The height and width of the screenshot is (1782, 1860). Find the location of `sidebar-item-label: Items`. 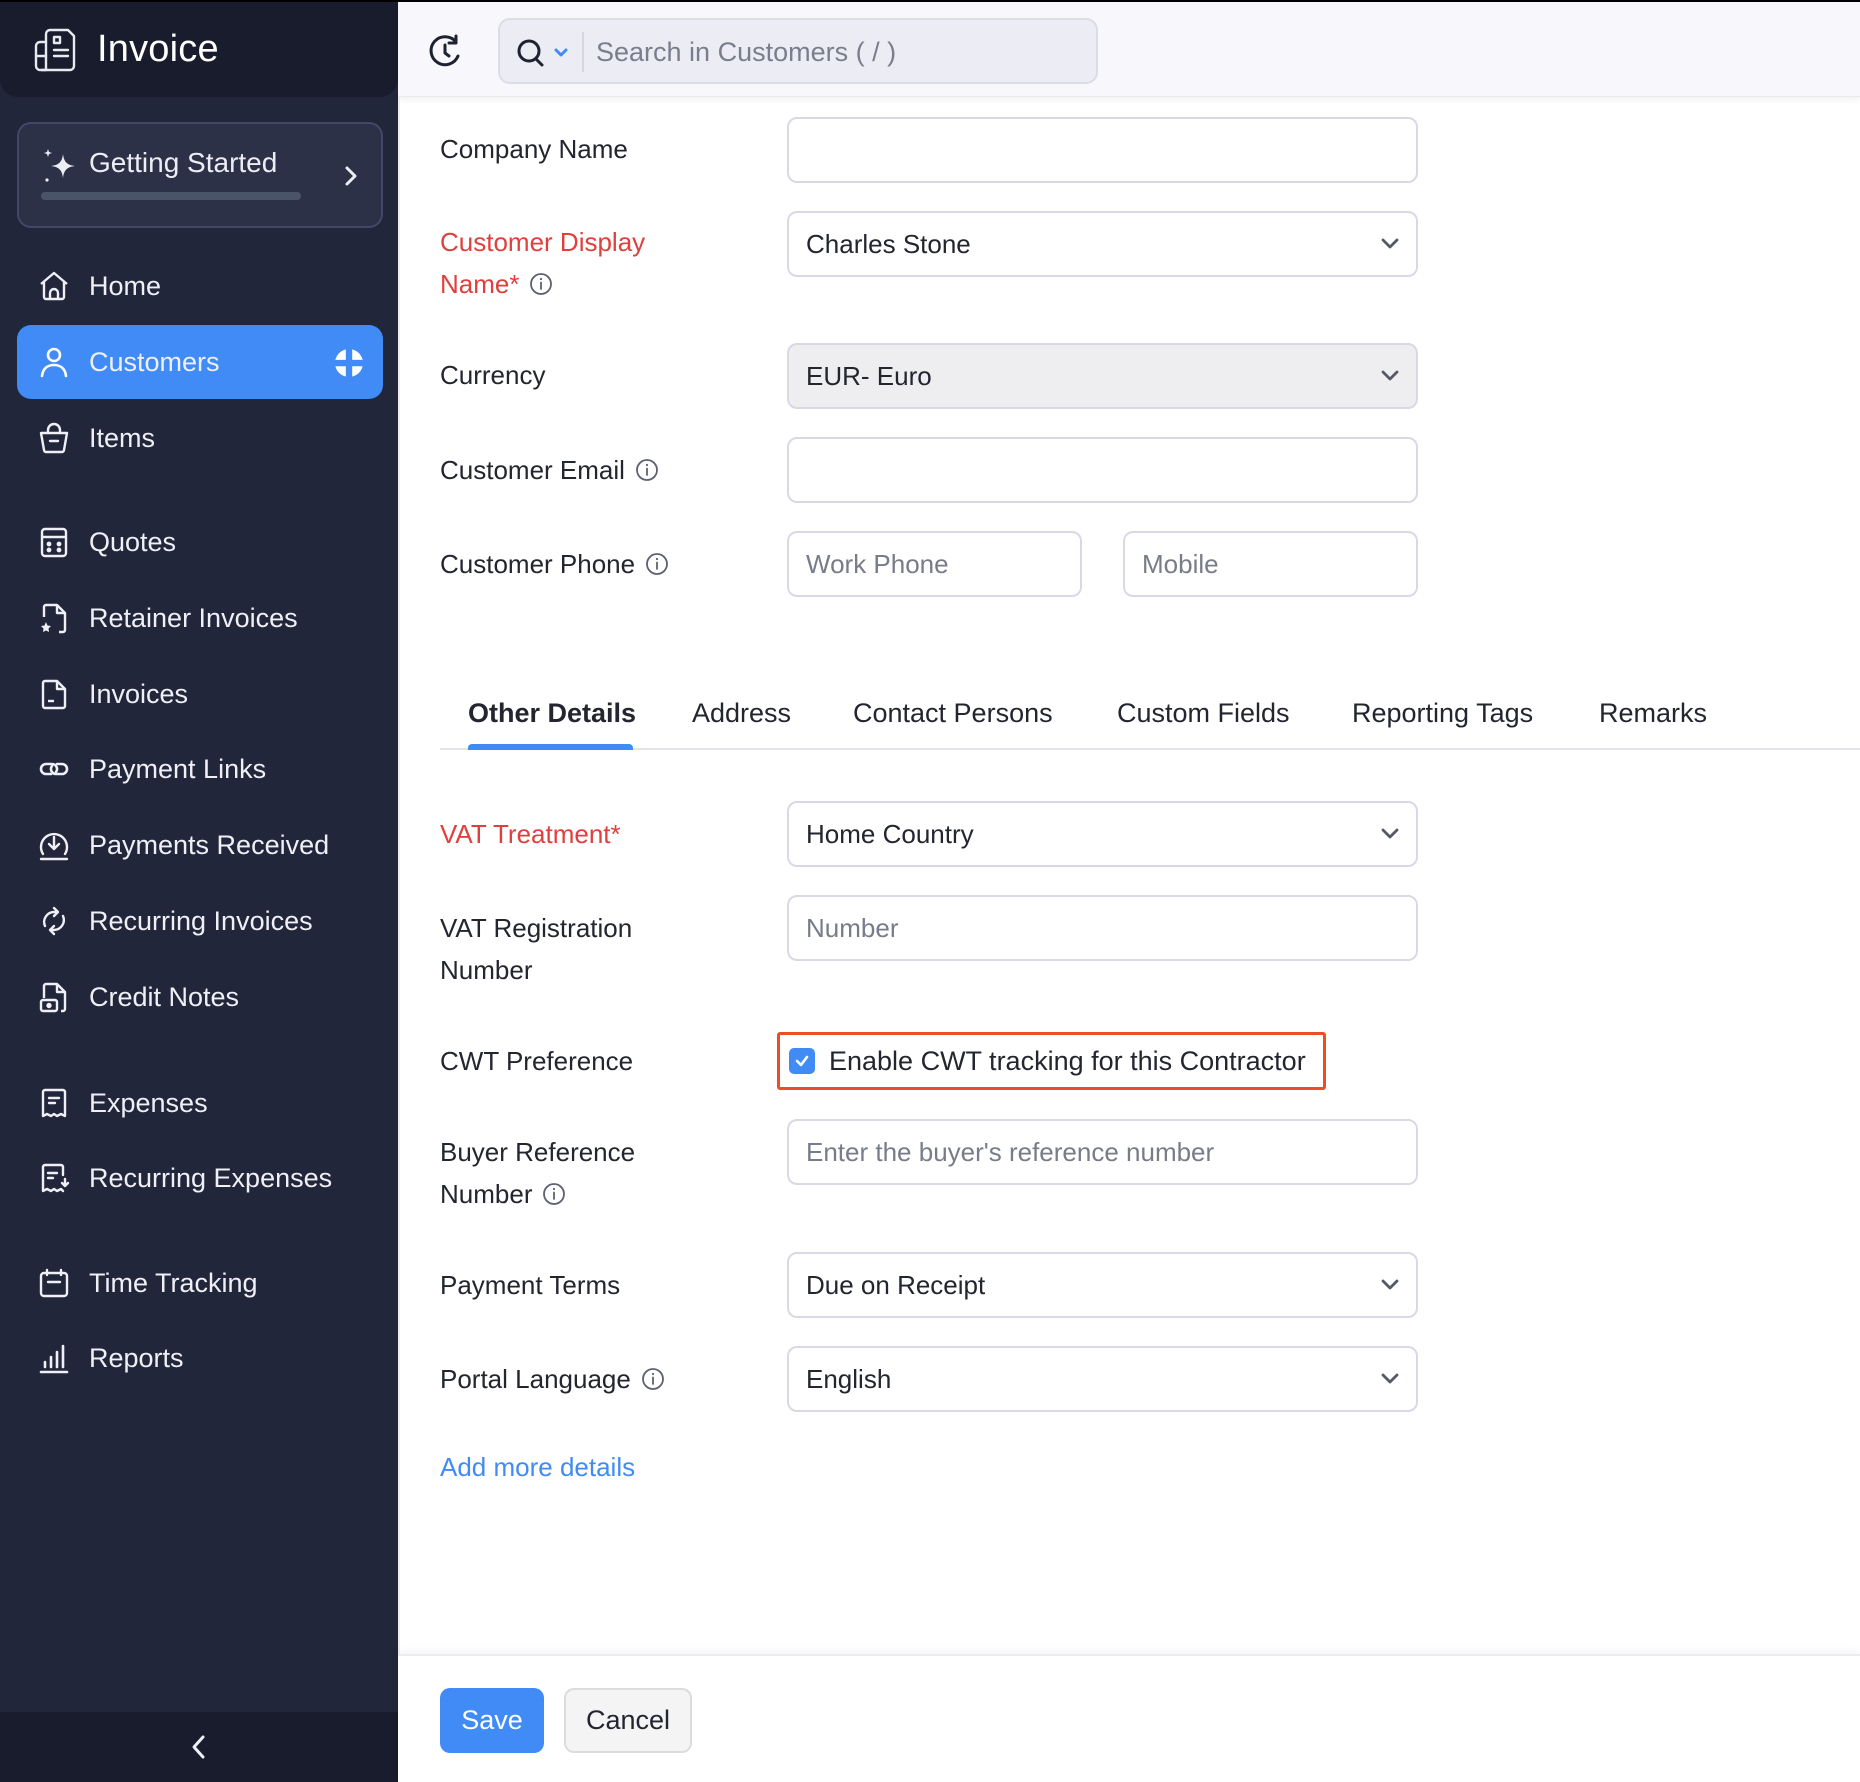

sidebar-item-label: Items is located at coordinates (122, 437).